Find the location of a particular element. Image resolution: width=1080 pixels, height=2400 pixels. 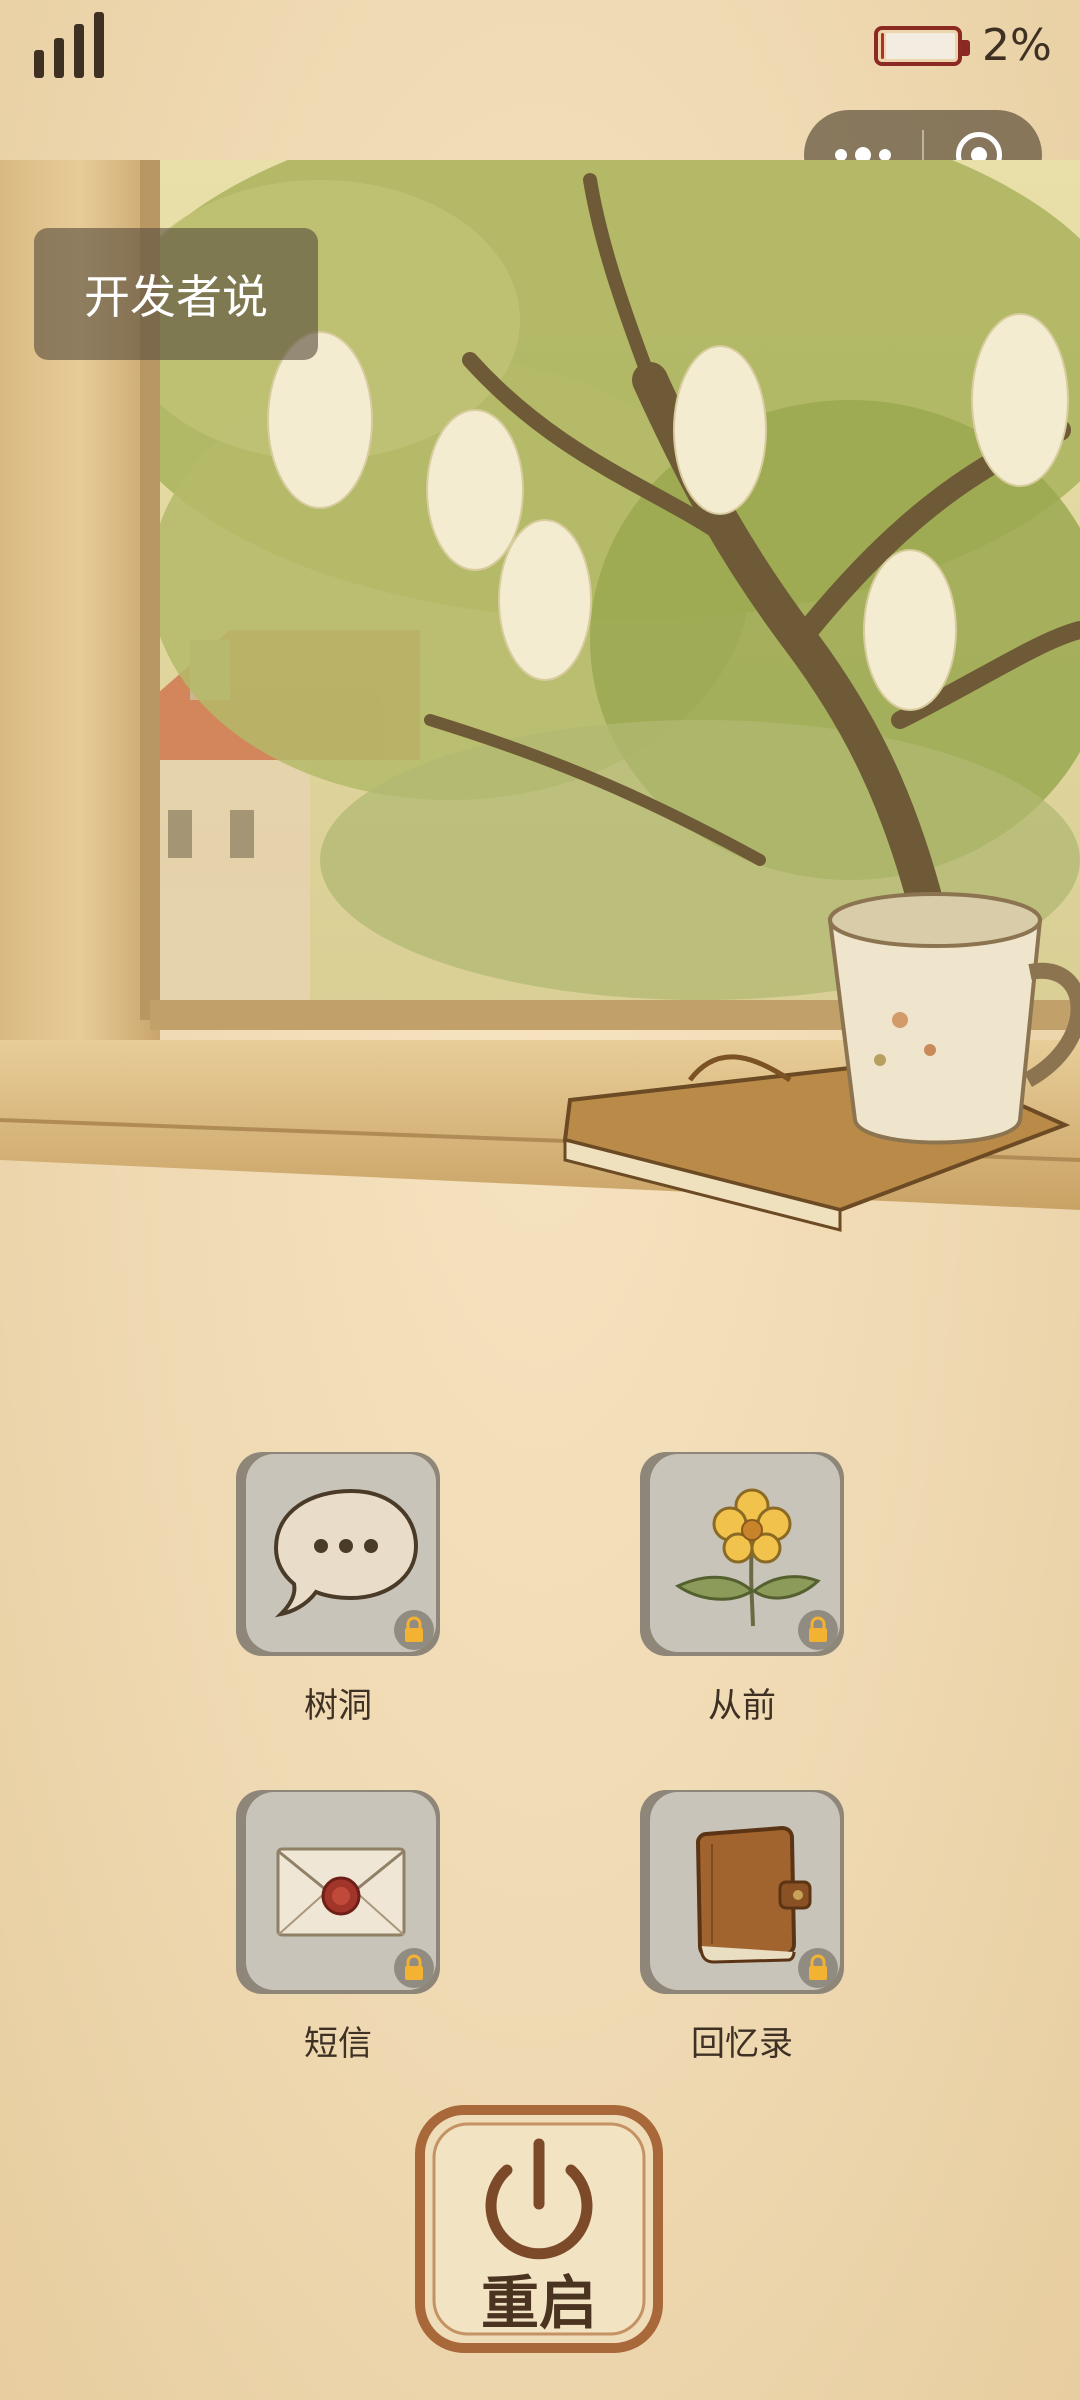

app-label: 短信 is located at coordinates (338, 2044).